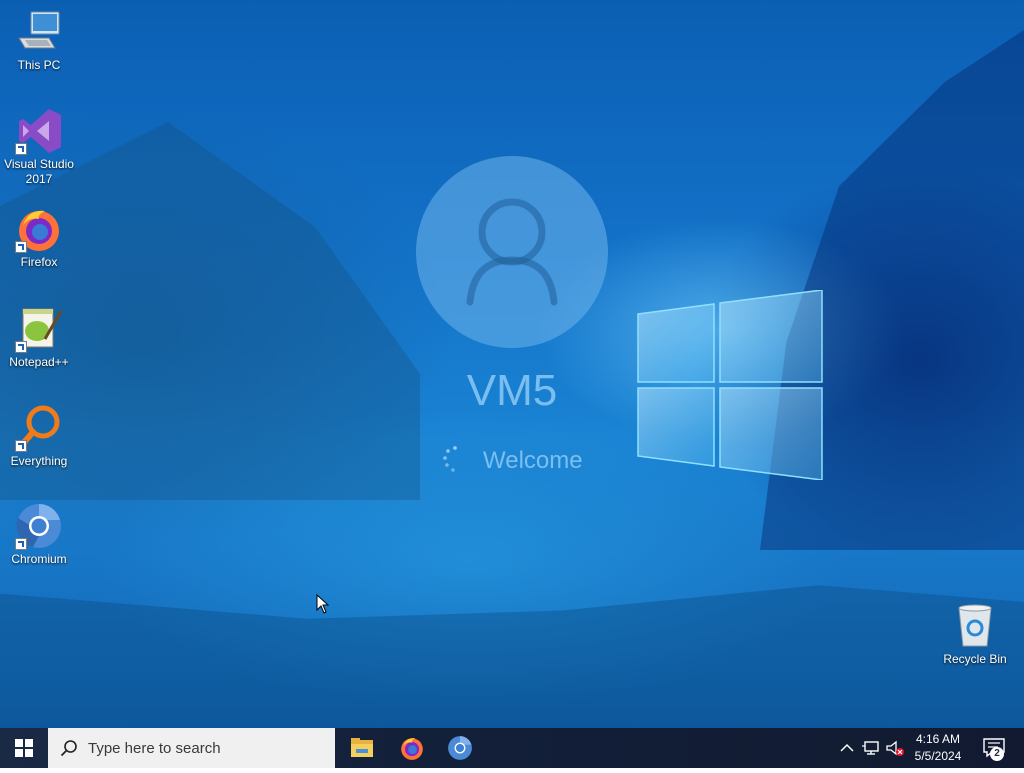 Image resolution: width=1024 pixels, height=773 pixels. What do you see at coordinates (39, 131) in the screenshot?
I see `visual-studio-icon` at bounding box center [39, 131].